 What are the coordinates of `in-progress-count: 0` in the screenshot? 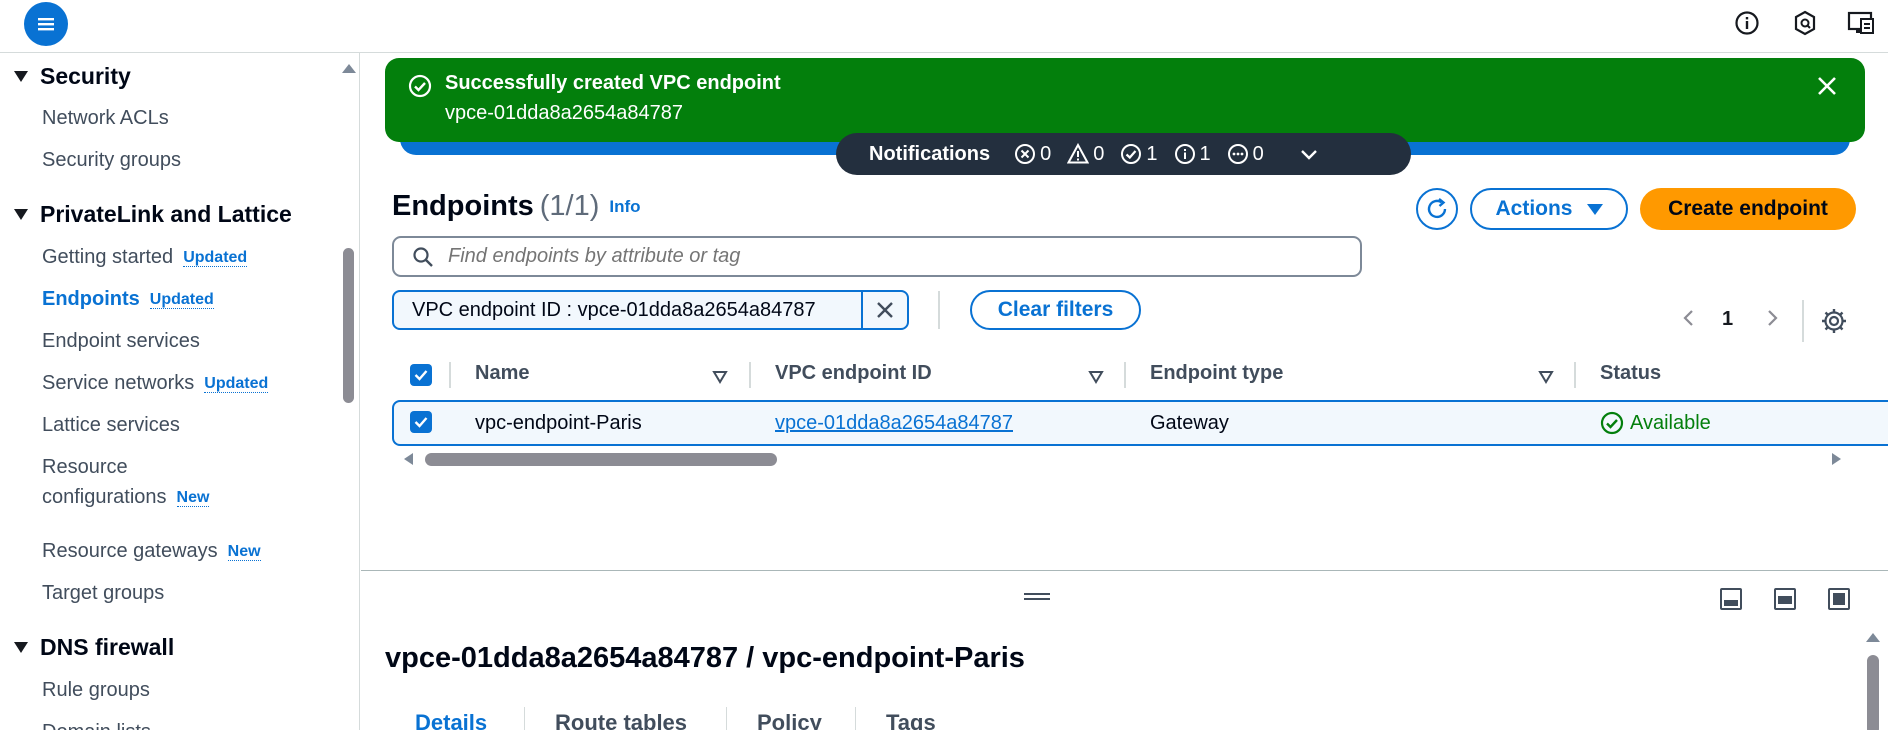 It's located at (1245, 154).